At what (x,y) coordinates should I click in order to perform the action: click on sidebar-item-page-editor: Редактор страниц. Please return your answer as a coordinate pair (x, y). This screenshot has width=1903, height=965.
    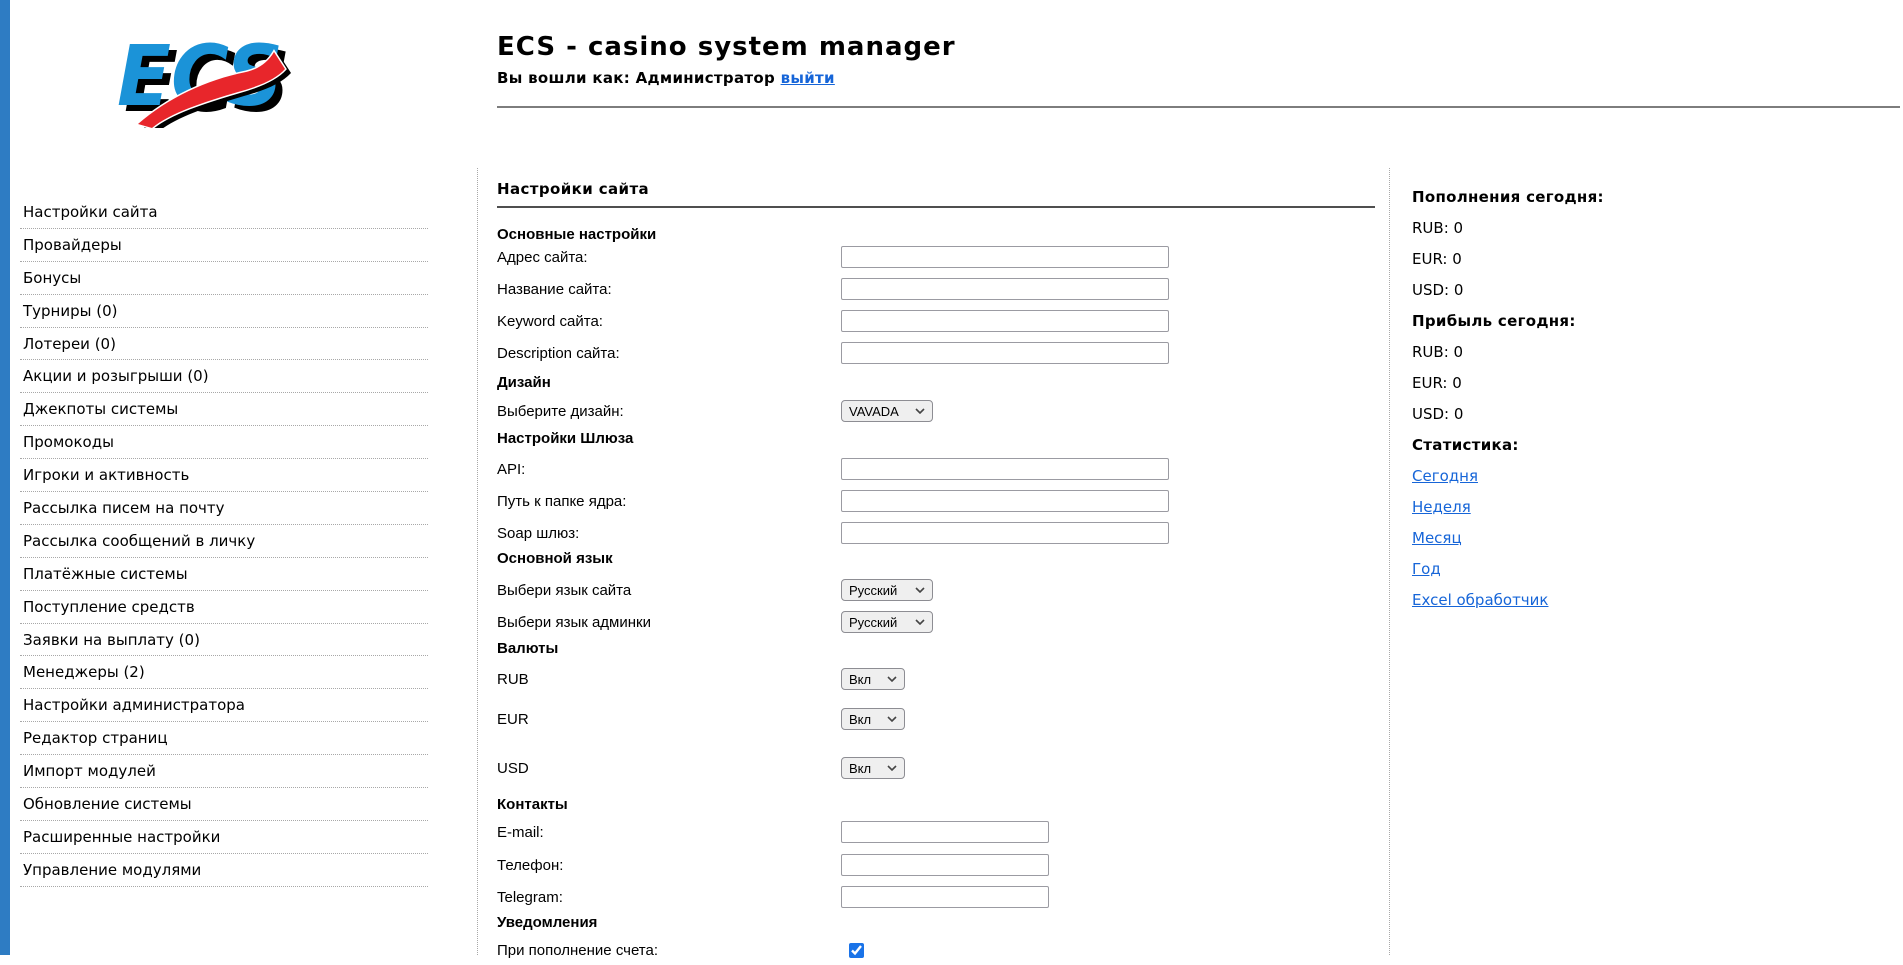
    Looking at the image, I should click on (224, 739).